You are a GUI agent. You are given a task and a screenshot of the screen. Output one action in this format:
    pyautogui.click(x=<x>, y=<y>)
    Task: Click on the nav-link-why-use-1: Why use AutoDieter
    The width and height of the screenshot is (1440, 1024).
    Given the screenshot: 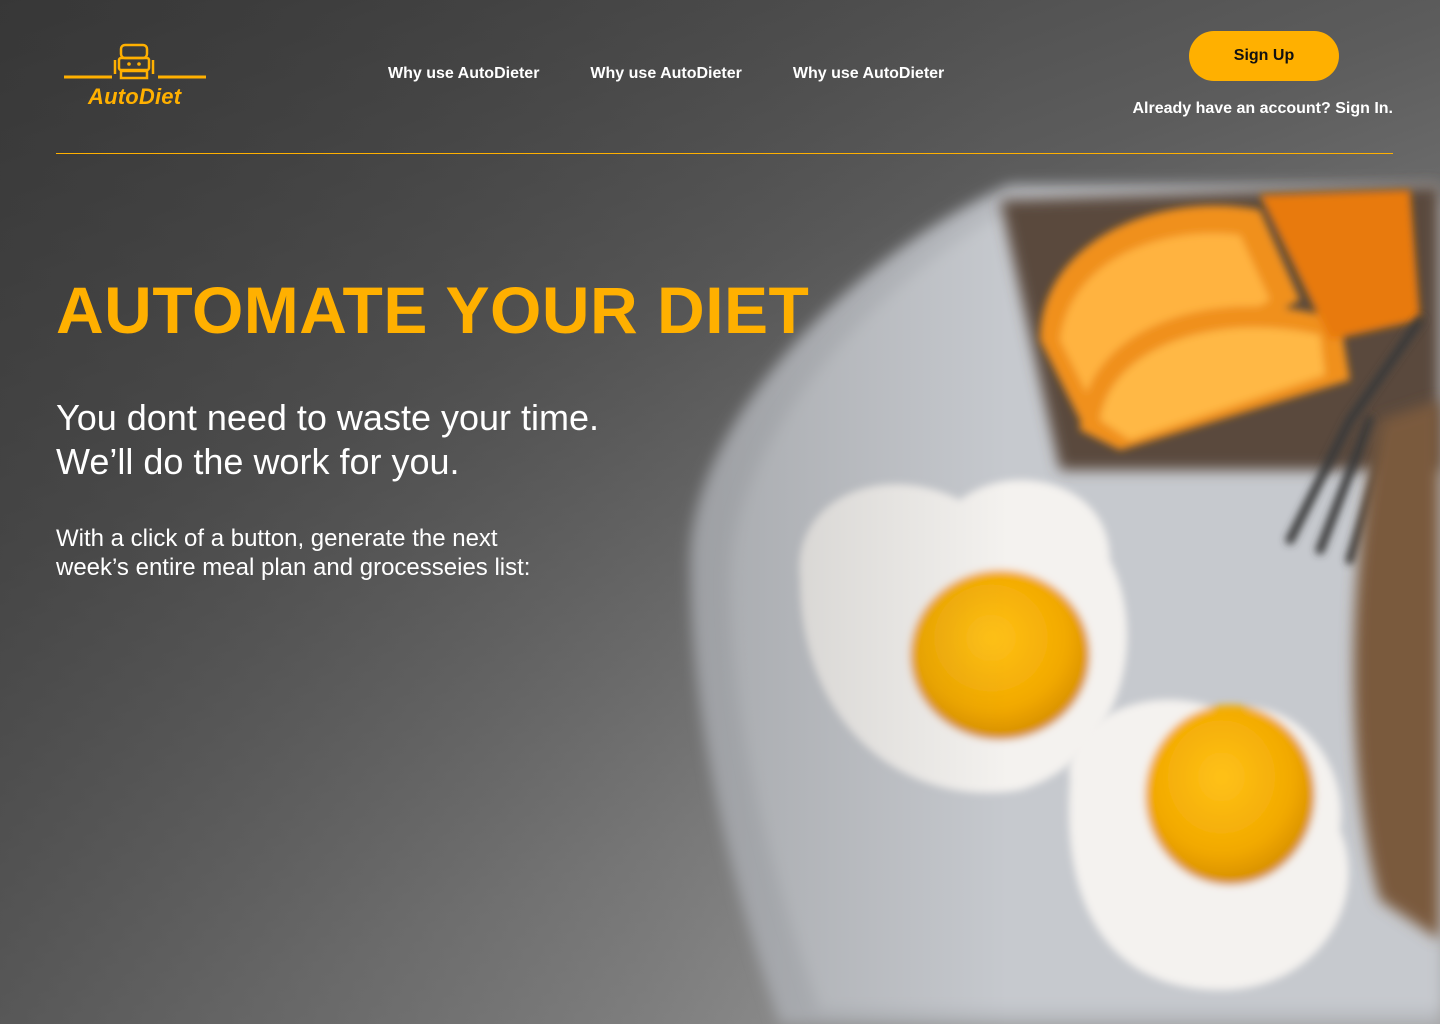 What is the action you would take?
    pyautogui.click(x=463, y=74)
    